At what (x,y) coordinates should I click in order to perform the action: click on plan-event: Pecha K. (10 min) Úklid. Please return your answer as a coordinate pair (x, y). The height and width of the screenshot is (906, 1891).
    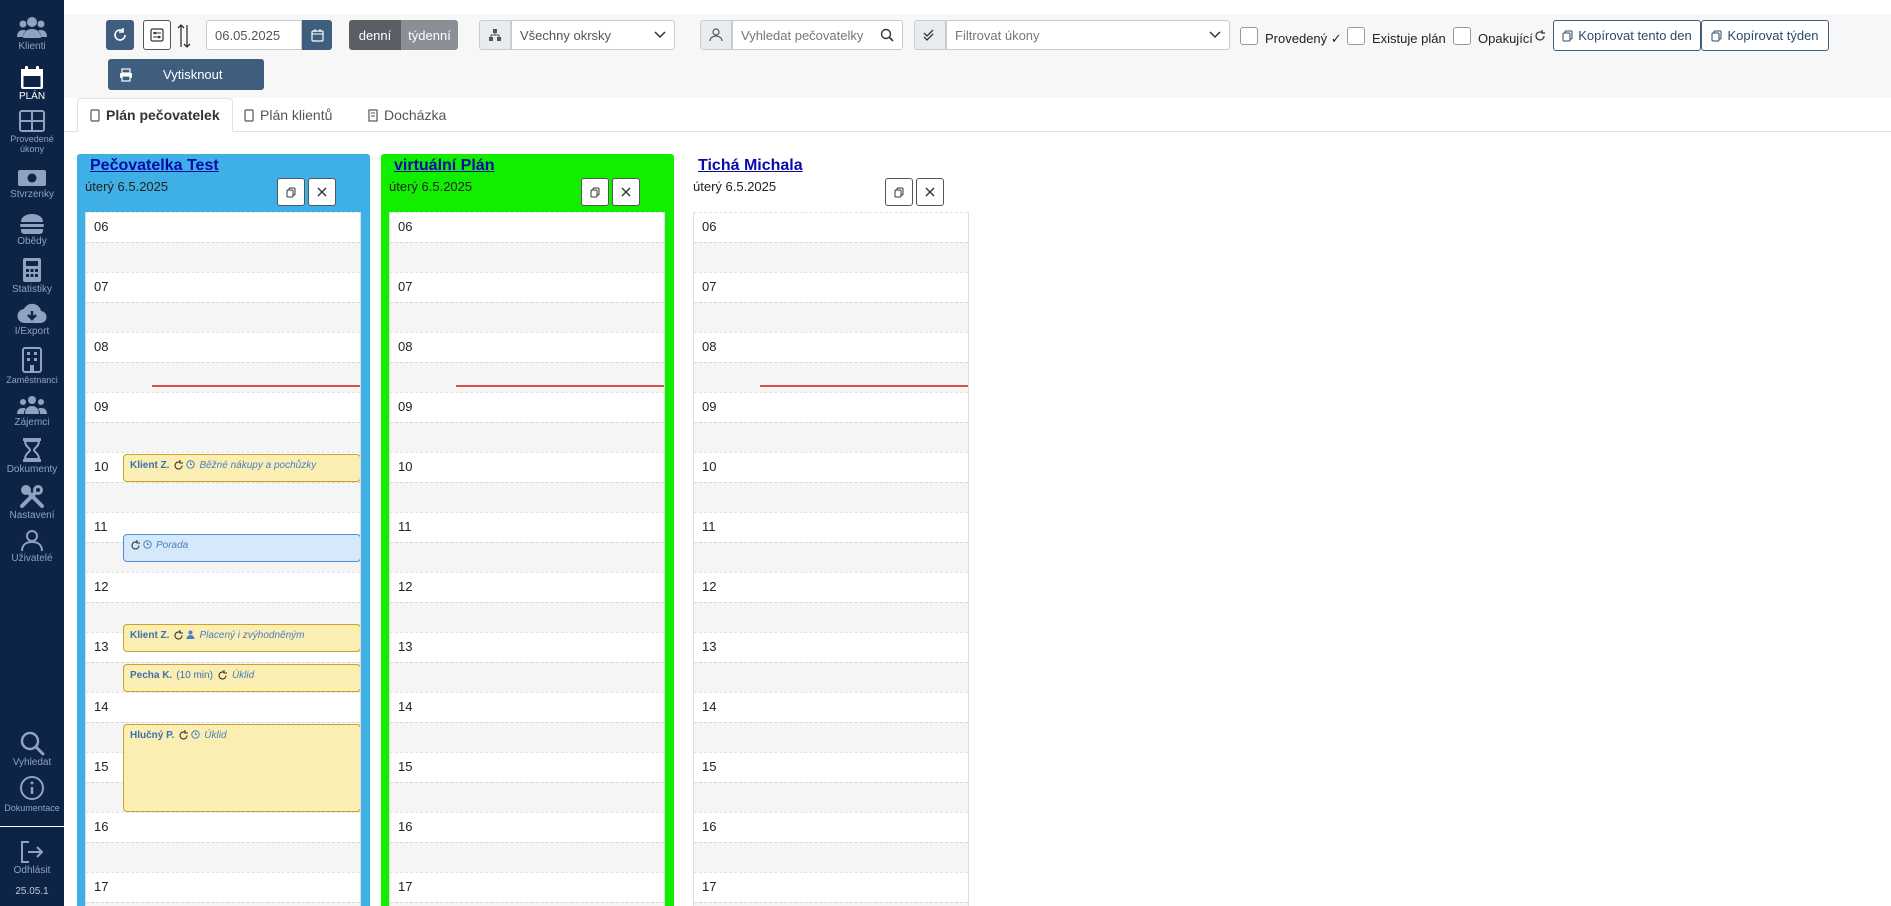
    Looking at the image, I should click on (241, 678).